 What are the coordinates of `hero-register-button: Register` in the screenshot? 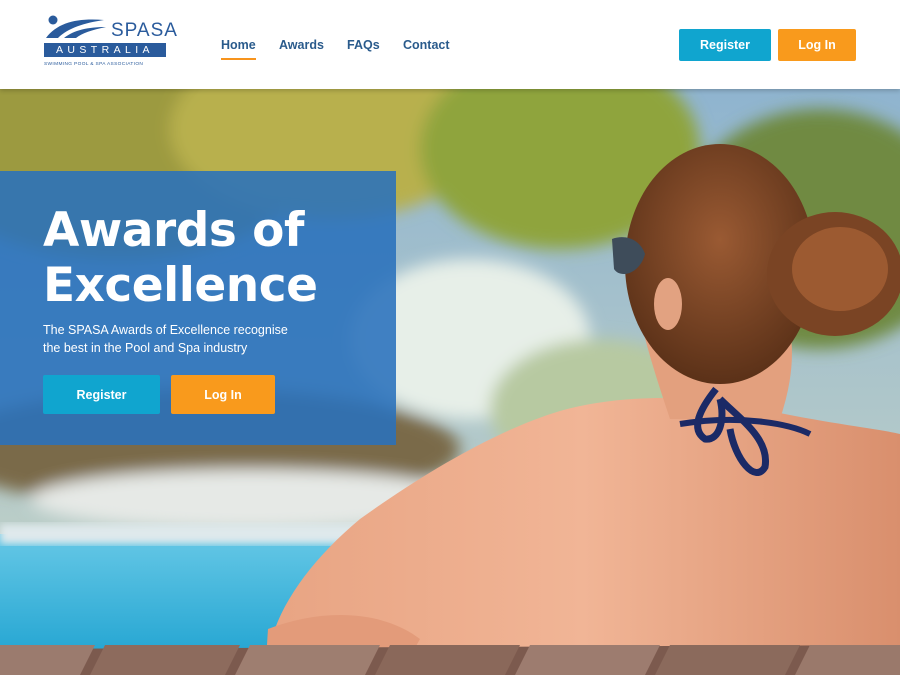 It's located at (101, 394).